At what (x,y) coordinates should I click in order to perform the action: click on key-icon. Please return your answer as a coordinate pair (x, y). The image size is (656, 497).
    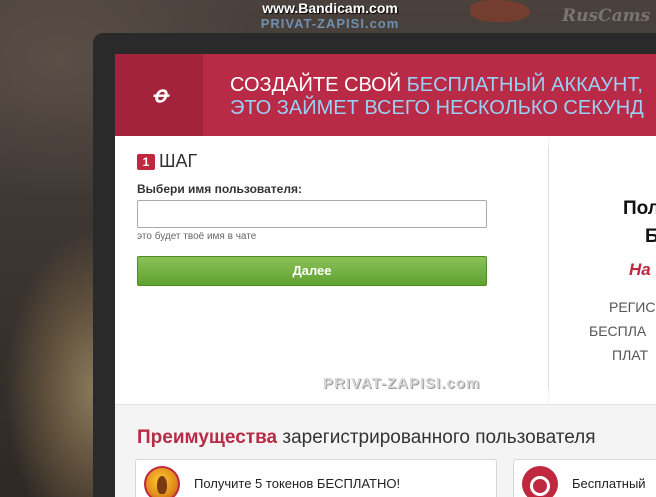
    Looking at the image, I should click on (540, 481).